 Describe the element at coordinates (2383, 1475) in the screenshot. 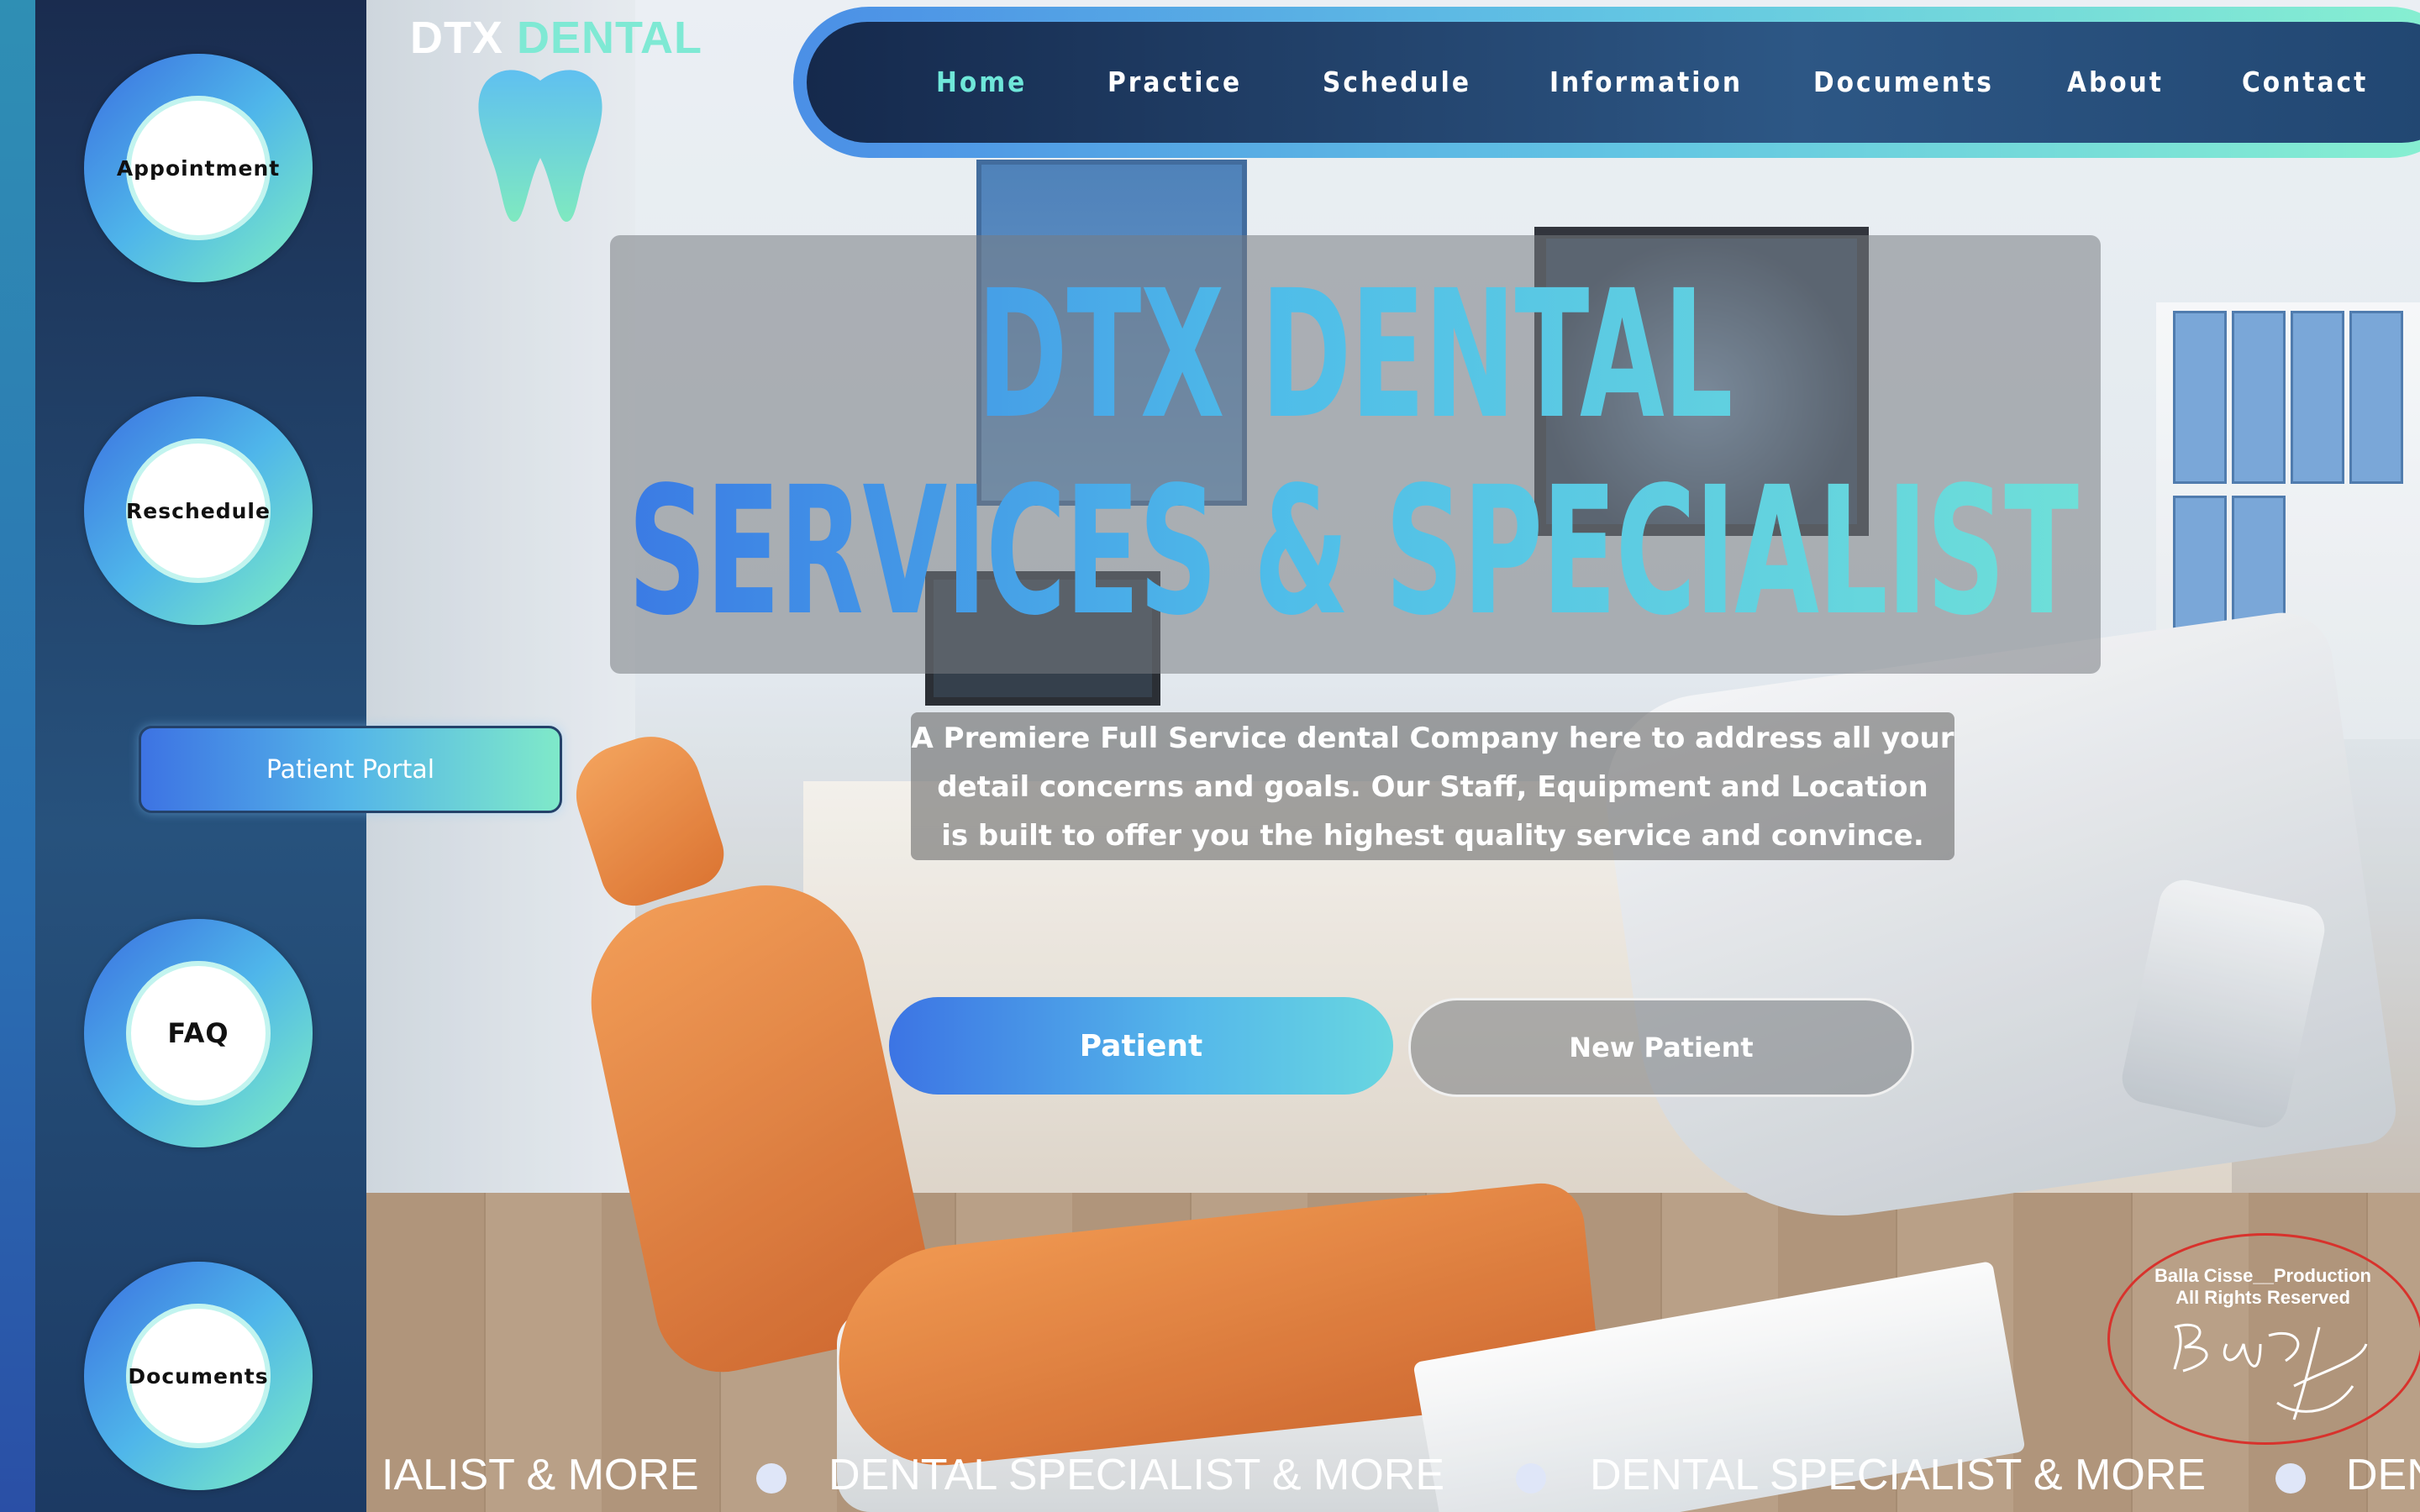

I see `marquee-item: DEN` at that location.